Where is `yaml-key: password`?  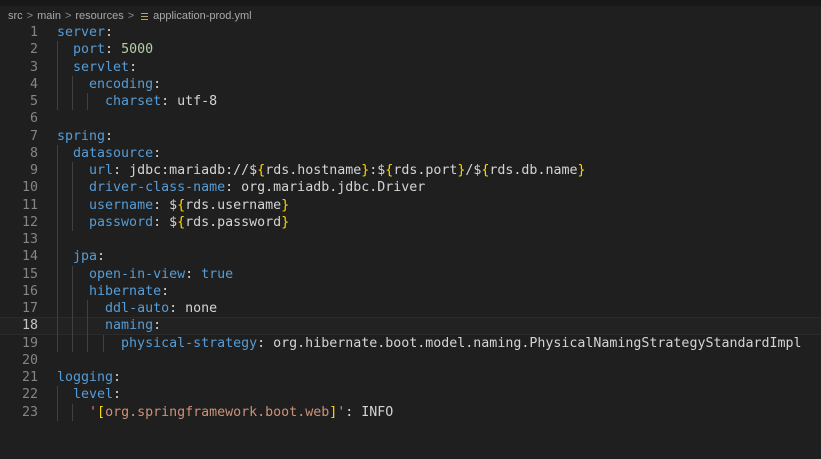
yaml-key: password is located at coordinates (121, 222).